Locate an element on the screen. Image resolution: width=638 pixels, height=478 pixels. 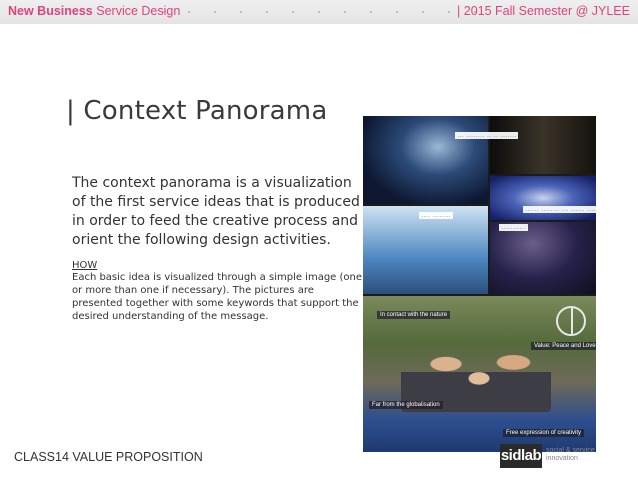
photo-keyword-tag: ----------- is located at coordinates (514, 227).